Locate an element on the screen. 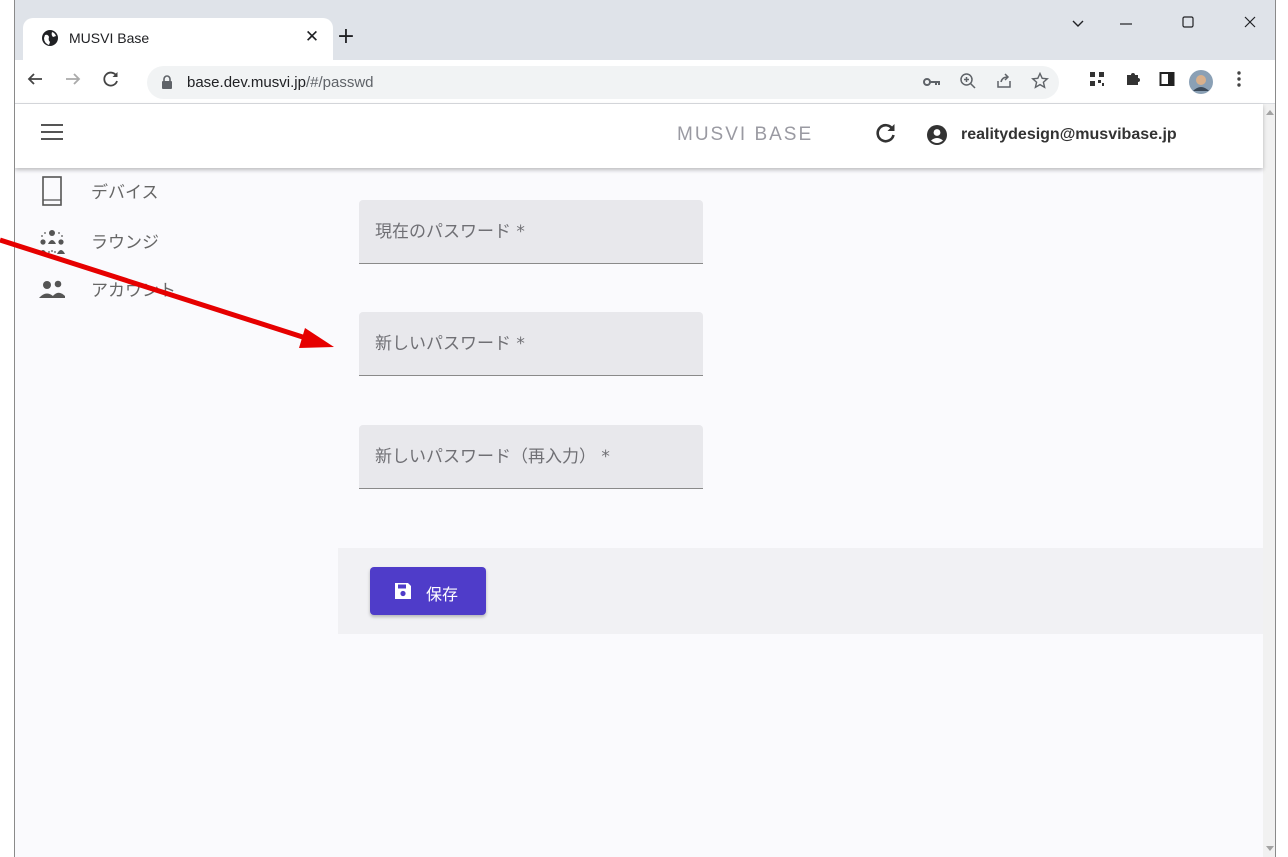 The height and width of the screenshot is (857, 1288). password-key-icon is located at coordinates (932, 83).